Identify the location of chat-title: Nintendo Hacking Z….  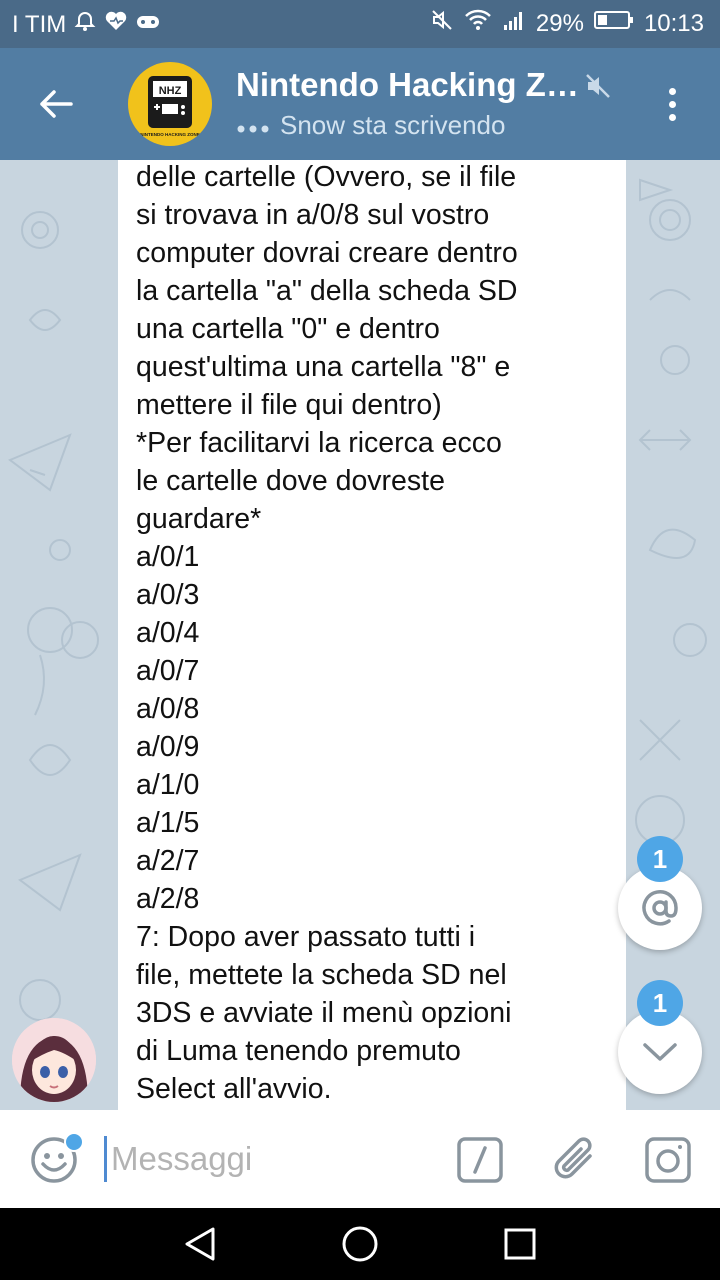
(407, 85).